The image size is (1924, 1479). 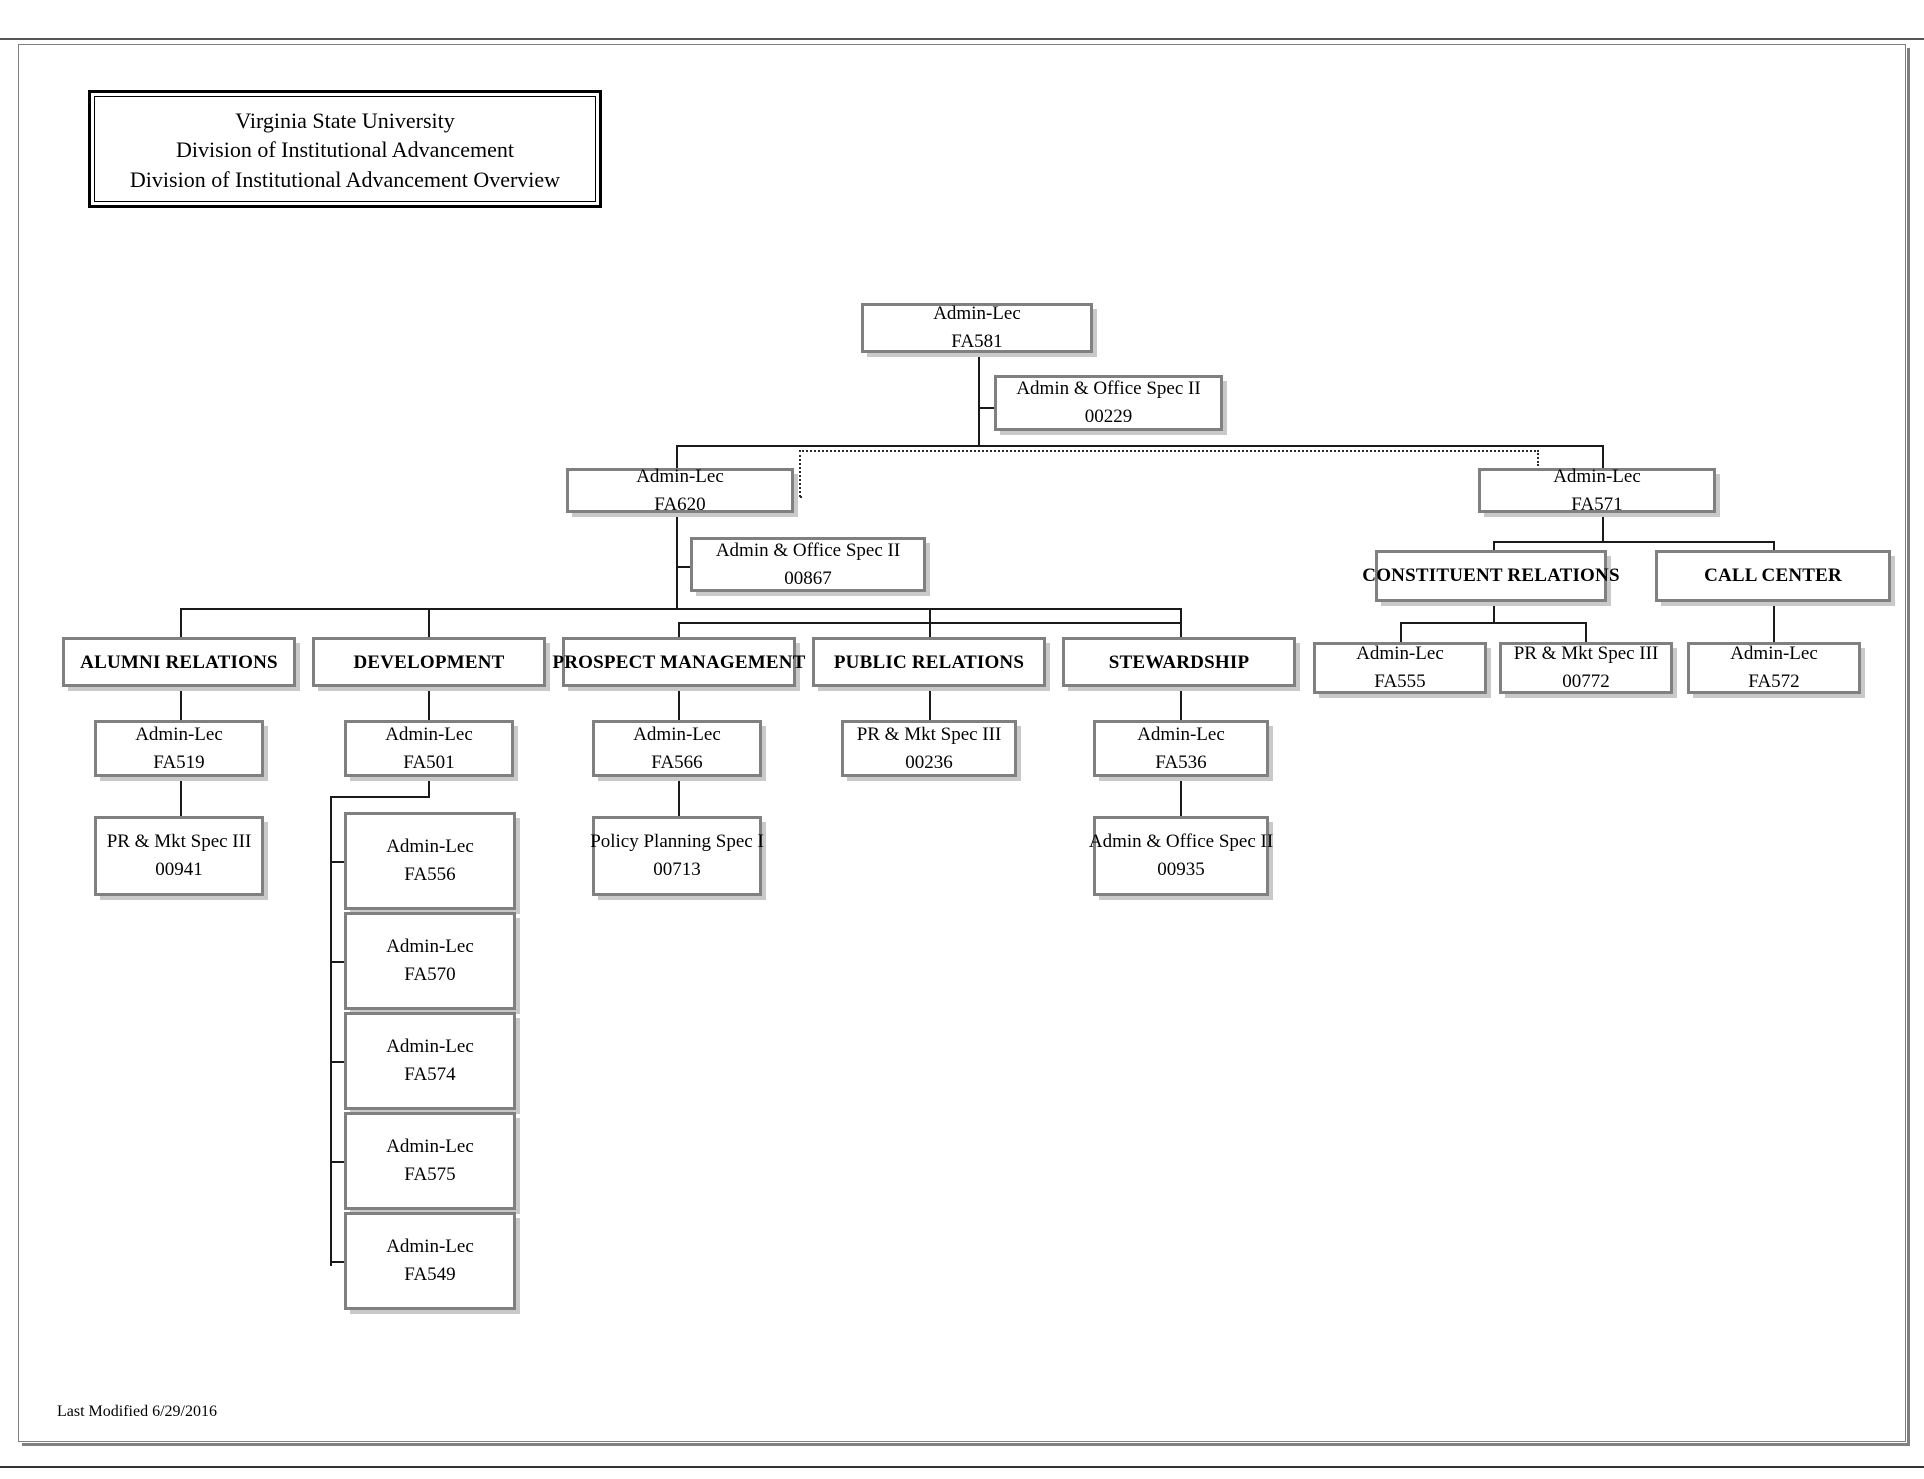 What do you see at coordinates (430, 961) in the screenshot?
I see `node-fa570: Admin-Lec FA570` at bounding box center [430, 961].